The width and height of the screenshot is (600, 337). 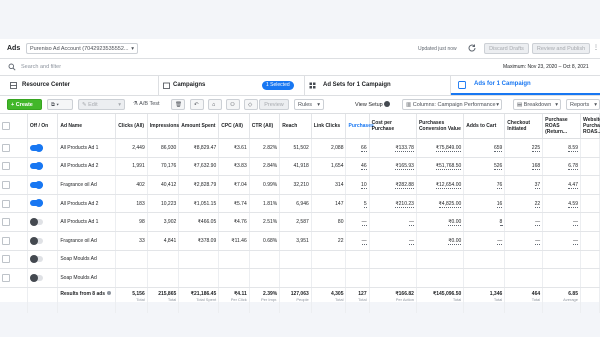 I want to click on column-header: Off / On, so click(x=43, y=126).